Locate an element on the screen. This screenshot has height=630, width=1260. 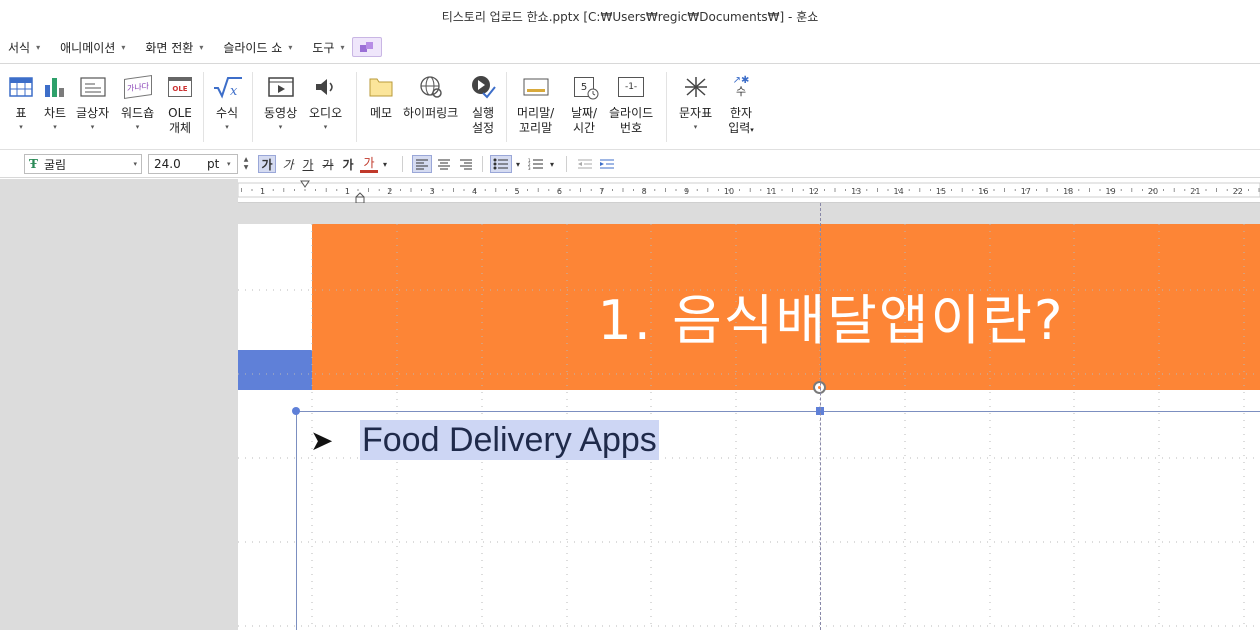
menu-slideshow: 슬라이드 쇼 ▾ is located at coordinates (257, 47).